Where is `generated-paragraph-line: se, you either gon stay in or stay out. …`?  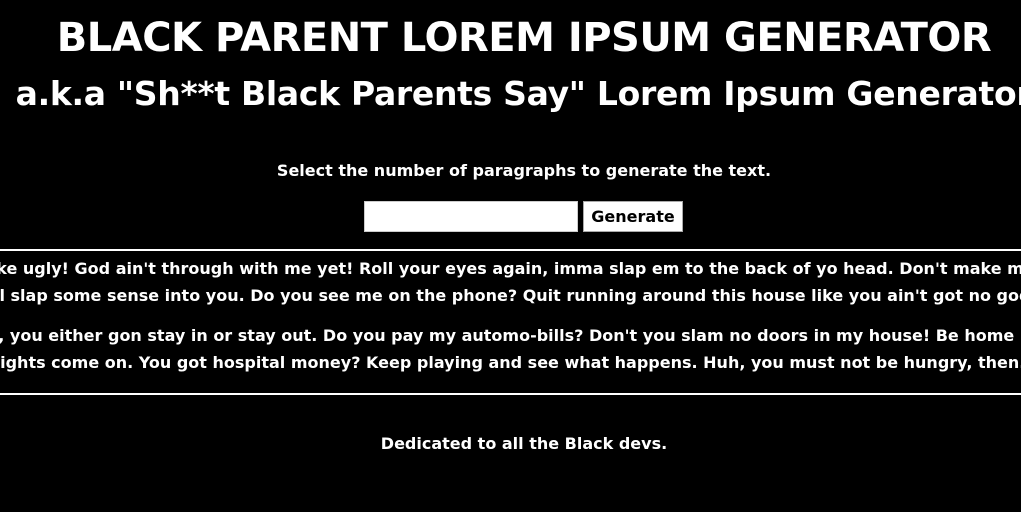
generated-paragraph-line: se, you either gon stay in or stay out. … is located at coordinates (510, 335).